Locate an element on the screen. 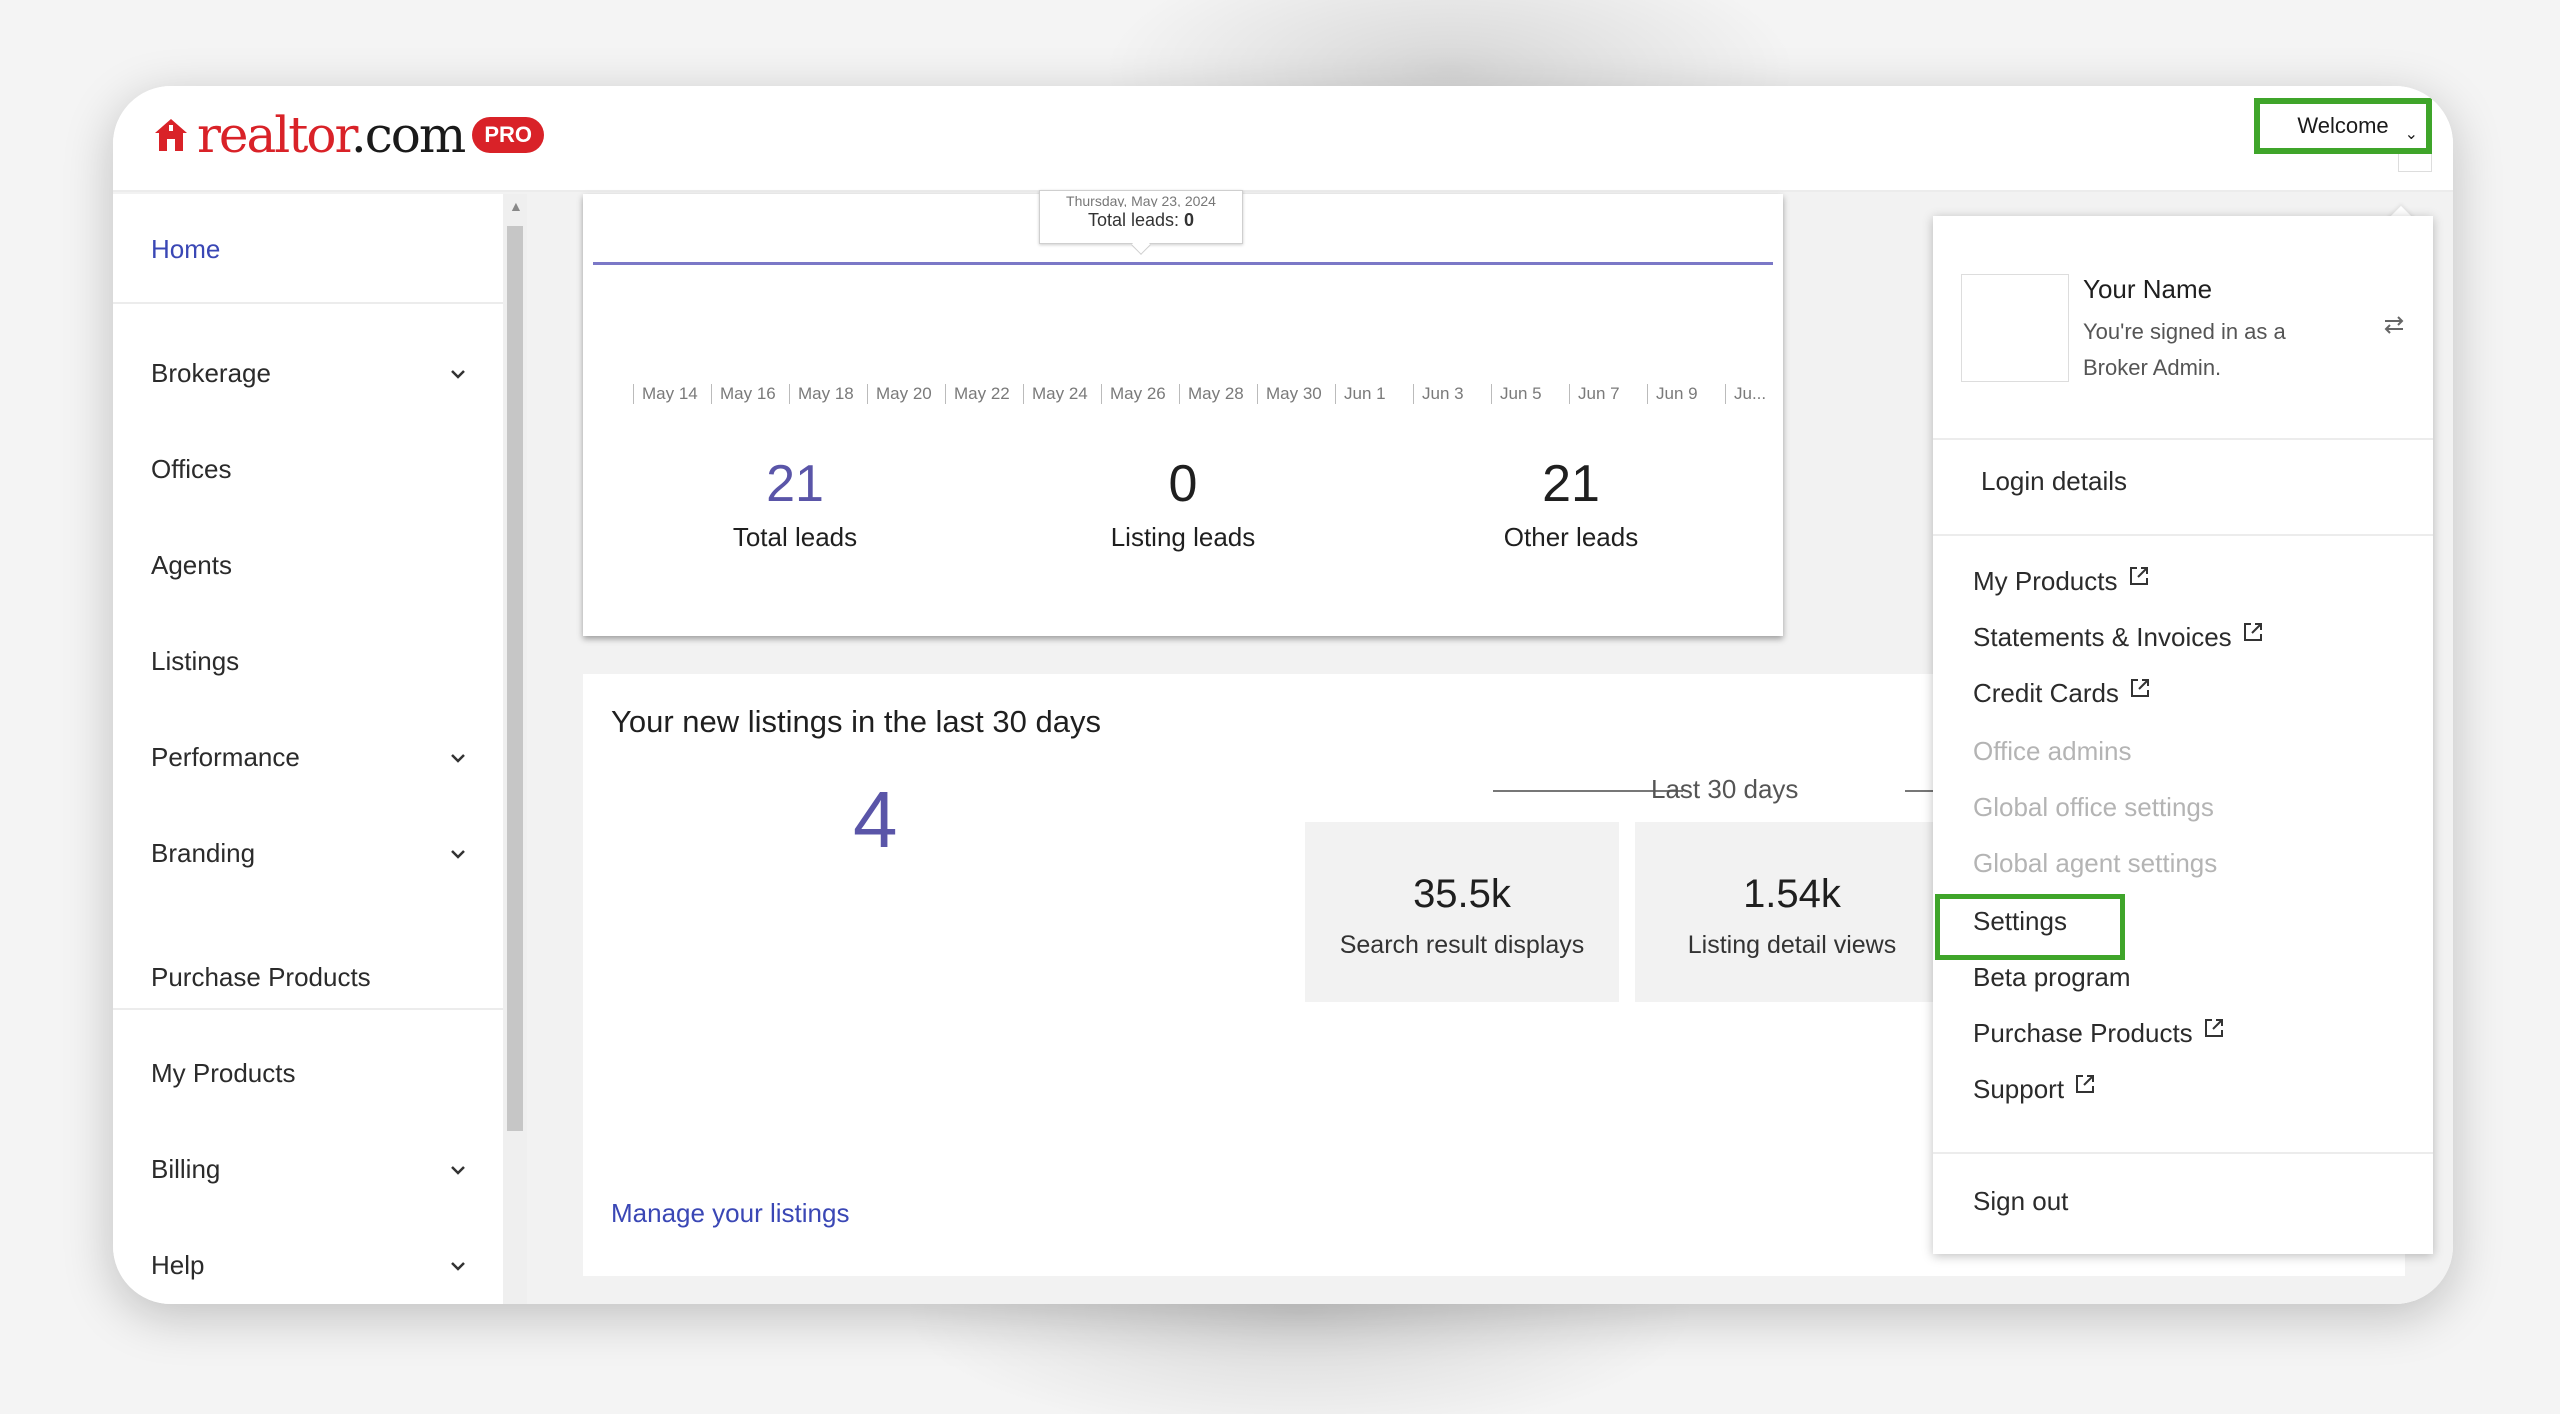 The width and height of the screenshot is (2560, 1414). tooltip-date: Thursday, May 23, 2024 is located at coordinates (1141, 200).